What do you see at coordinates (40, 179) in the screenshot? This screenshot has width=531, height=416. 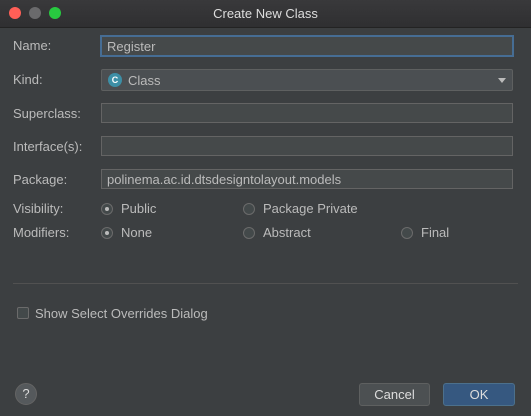 I see `package-label: Package:` at bounding box center [40, 179].